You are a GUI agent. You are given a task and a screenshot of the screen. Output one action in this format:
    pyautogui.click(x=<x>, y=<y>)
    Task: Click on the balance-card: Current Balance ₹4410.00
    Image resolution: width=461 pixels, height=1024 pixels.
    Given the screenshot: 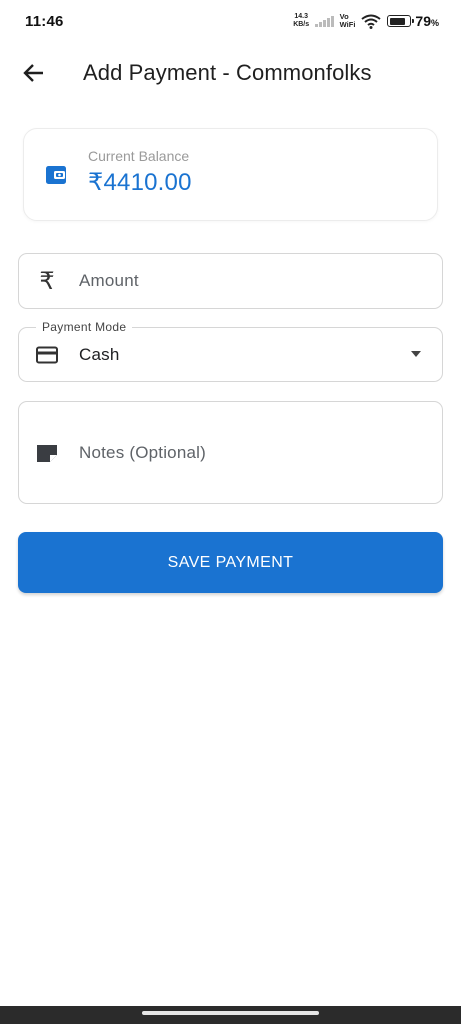 What is the action you would take?
    pyautogui.click(x=230, y=174)
    